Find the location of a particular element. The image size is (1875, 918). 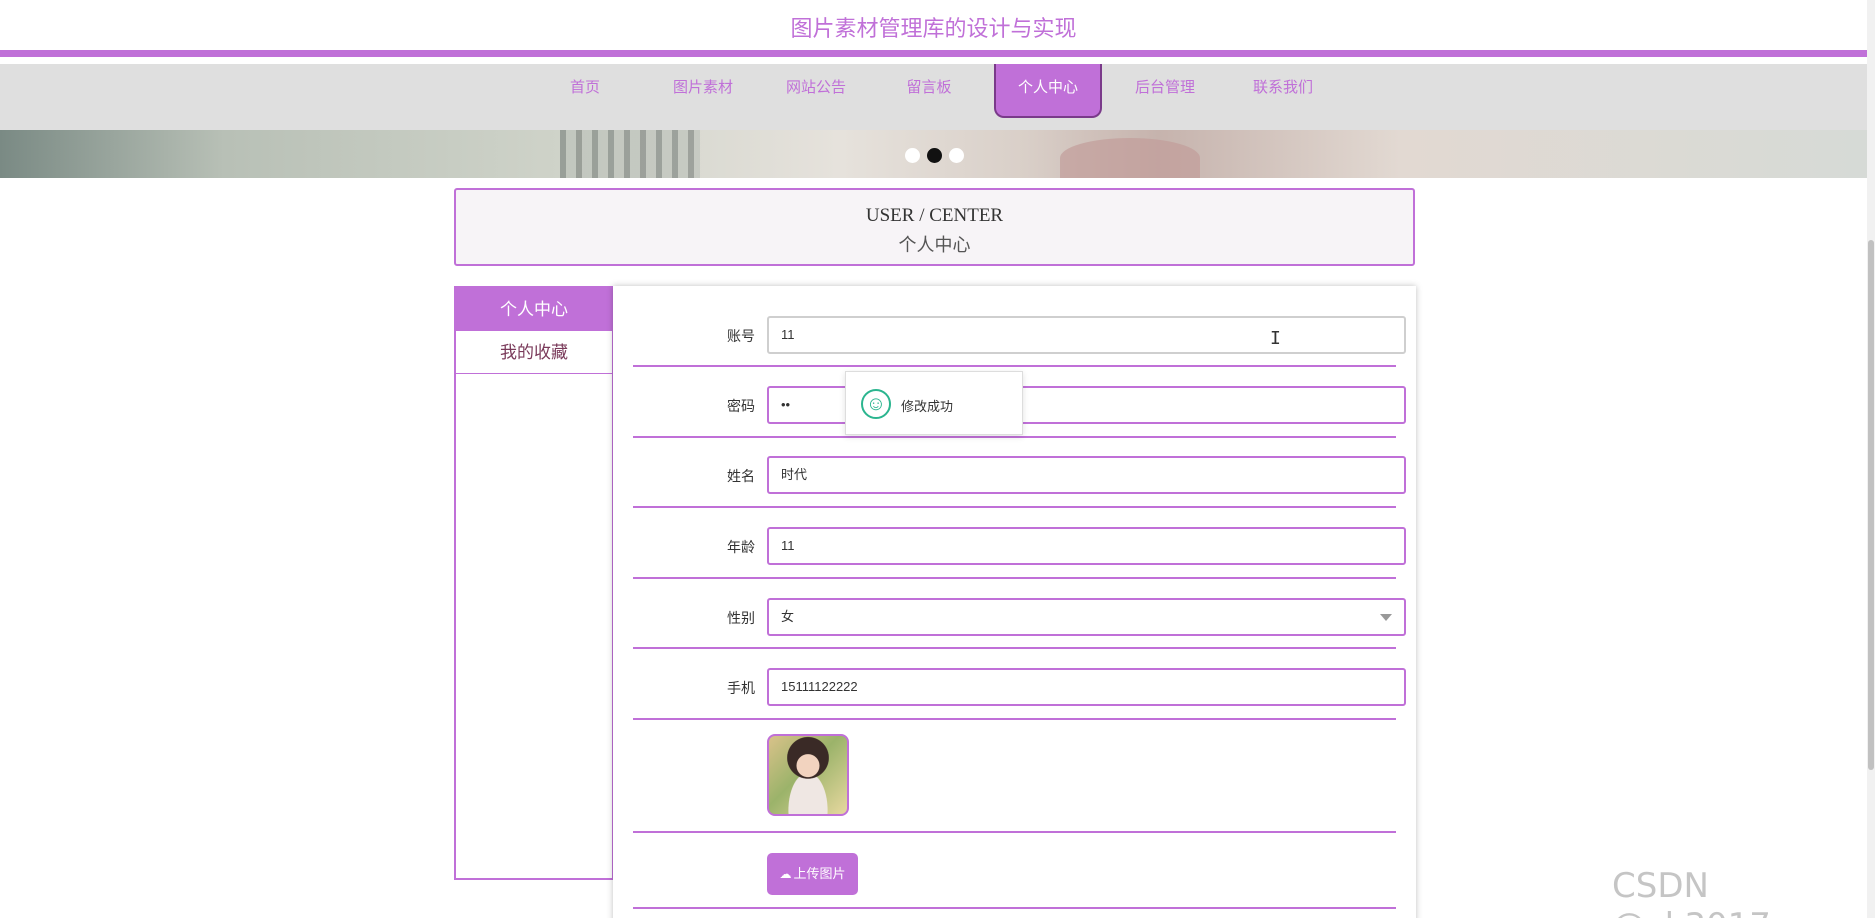

sidebar-item-favorites: 我的收藏 is located at coordinates (534, 352).